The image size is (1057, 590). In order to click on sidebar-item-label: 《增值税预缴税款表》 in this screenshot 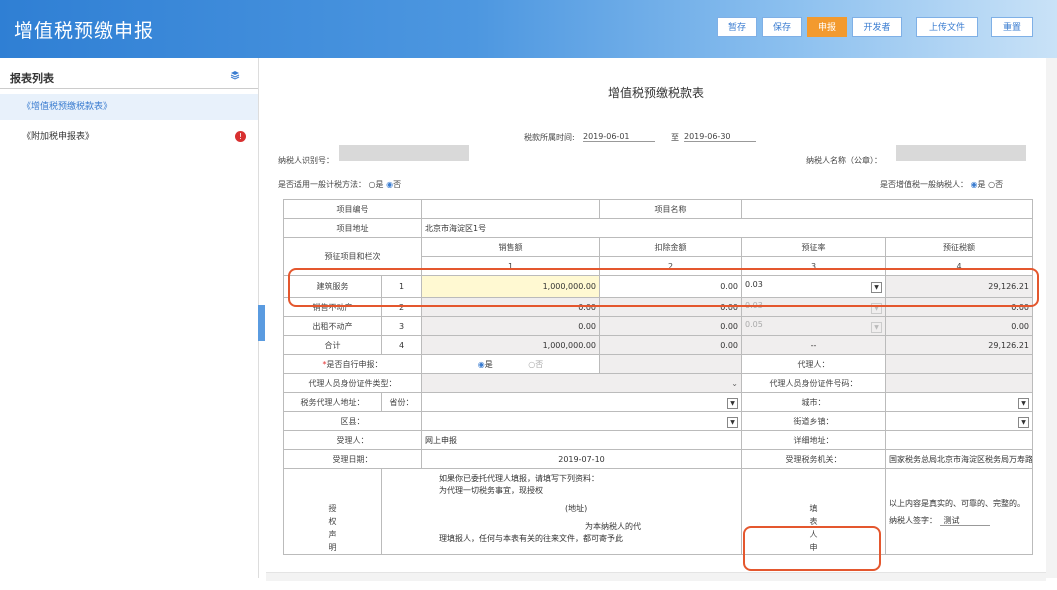, I will do `click(67, 107)`.